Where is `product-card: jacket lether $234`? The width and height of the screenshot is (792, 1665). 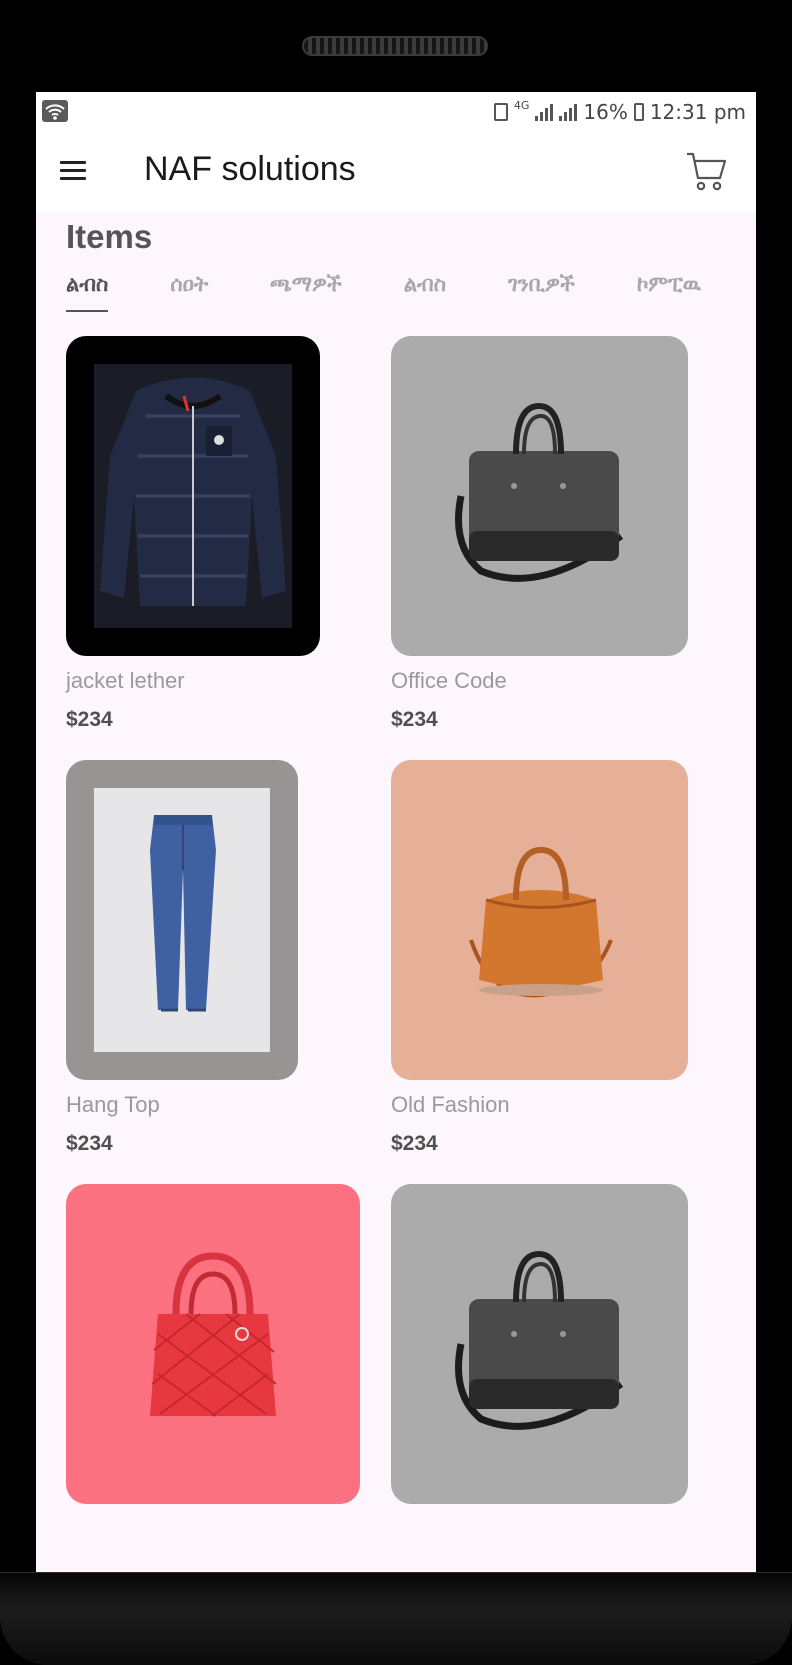 product-card: jacket lether $234 is located at coordinates (193, 534).